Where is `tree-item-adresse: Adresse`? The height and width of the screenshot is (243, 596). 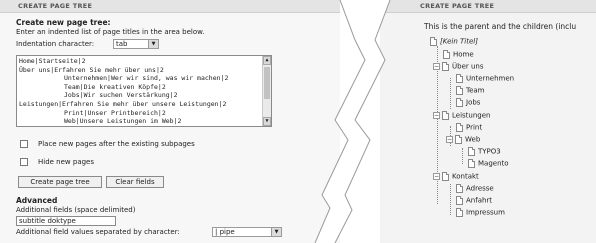 tree-item-adresse: Adresse is located at coordinates (475, 189).